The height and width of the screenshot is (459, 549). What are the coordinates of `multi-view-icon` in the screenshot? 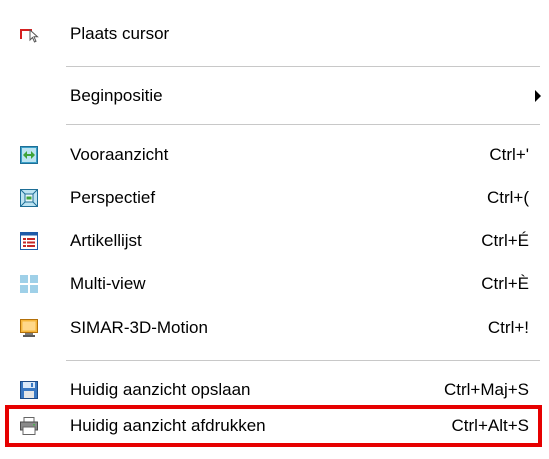 It's located at (29, 284).